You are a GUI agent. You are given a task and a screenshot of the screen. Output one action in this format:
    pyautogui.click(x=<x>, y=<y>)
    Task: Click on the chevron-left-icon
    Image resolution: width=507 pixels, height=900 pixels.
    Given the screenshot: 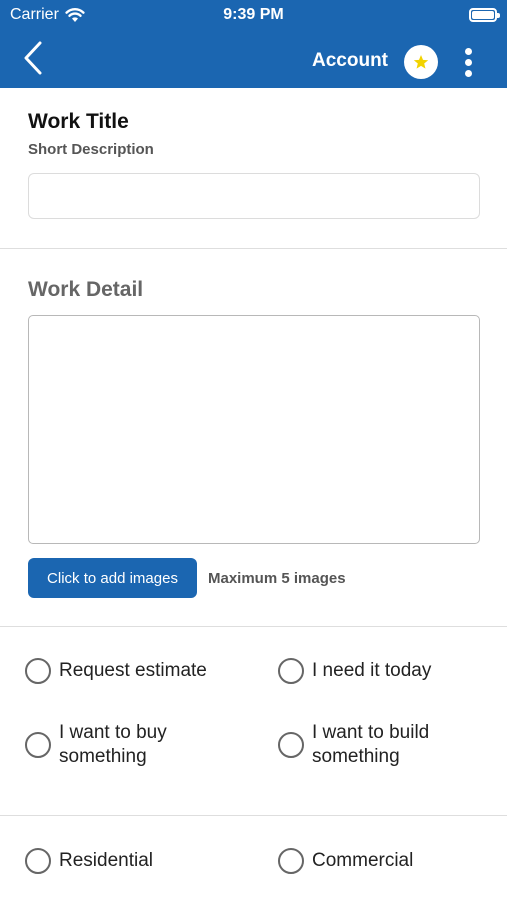 What is the action you would take?
    pyautogui.click(x=33, y=58)
    